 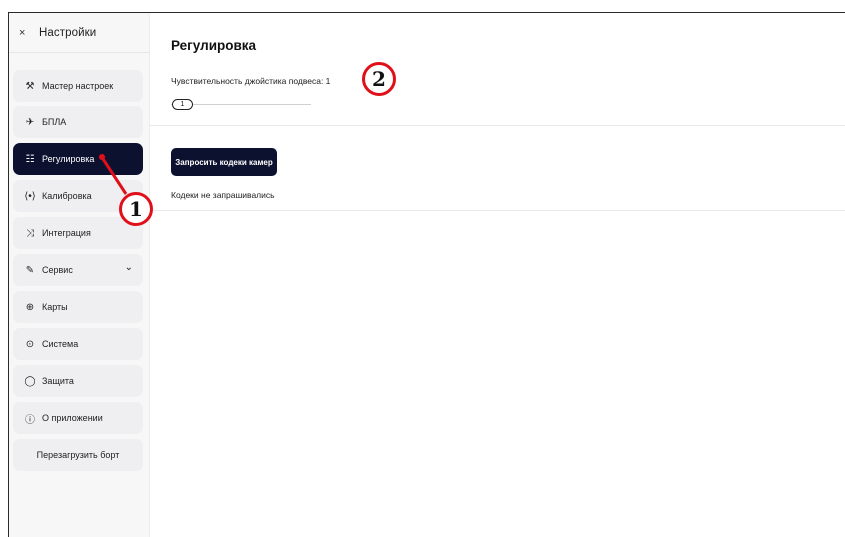 I want to click on wizard-icon: ⚒, so click(x=30, y=86).